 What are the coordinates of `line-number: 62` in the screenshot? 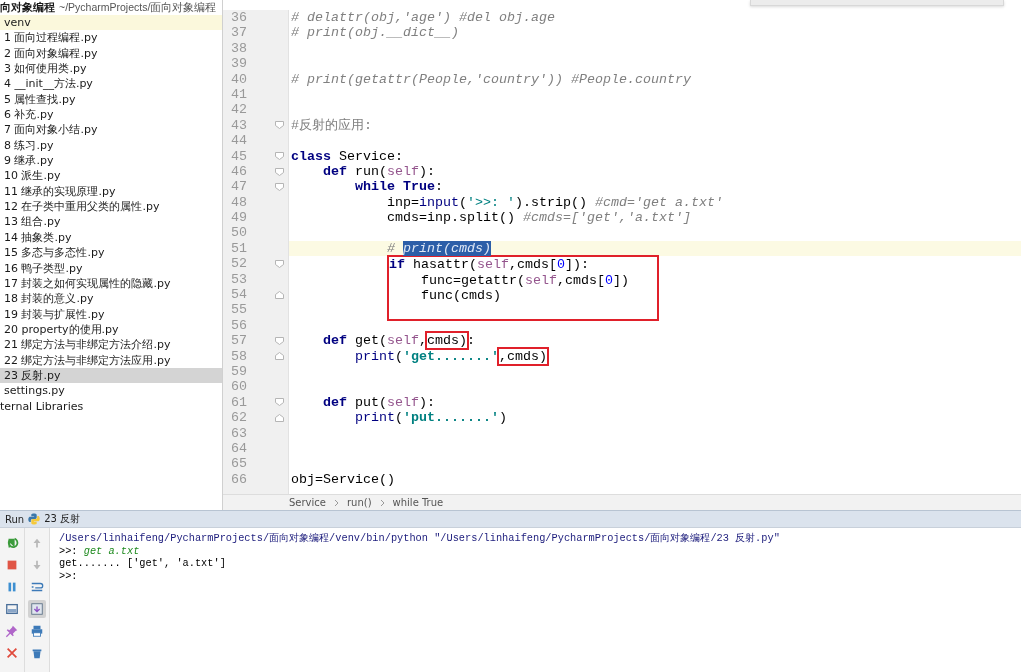 It's located at (239, 418).